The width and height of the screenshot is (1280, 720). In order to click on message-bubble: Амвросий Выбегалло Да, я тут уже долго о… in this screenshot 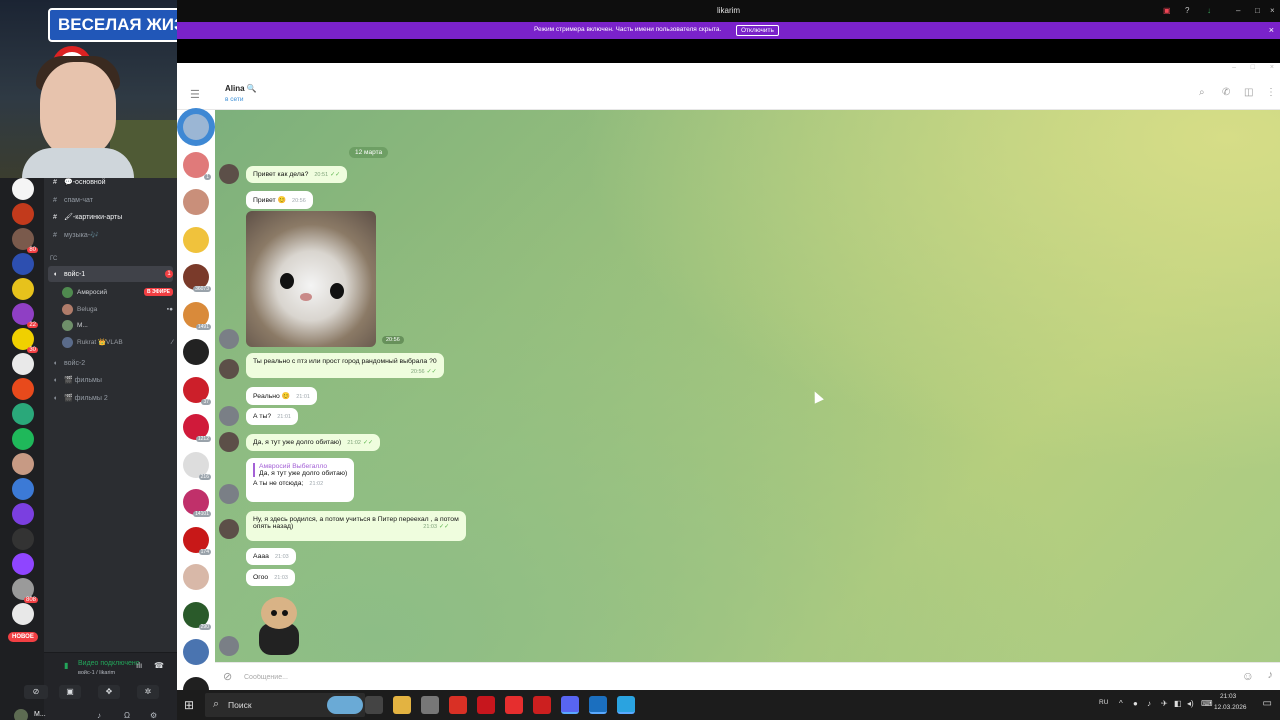, I will do `click(300, 480)`.